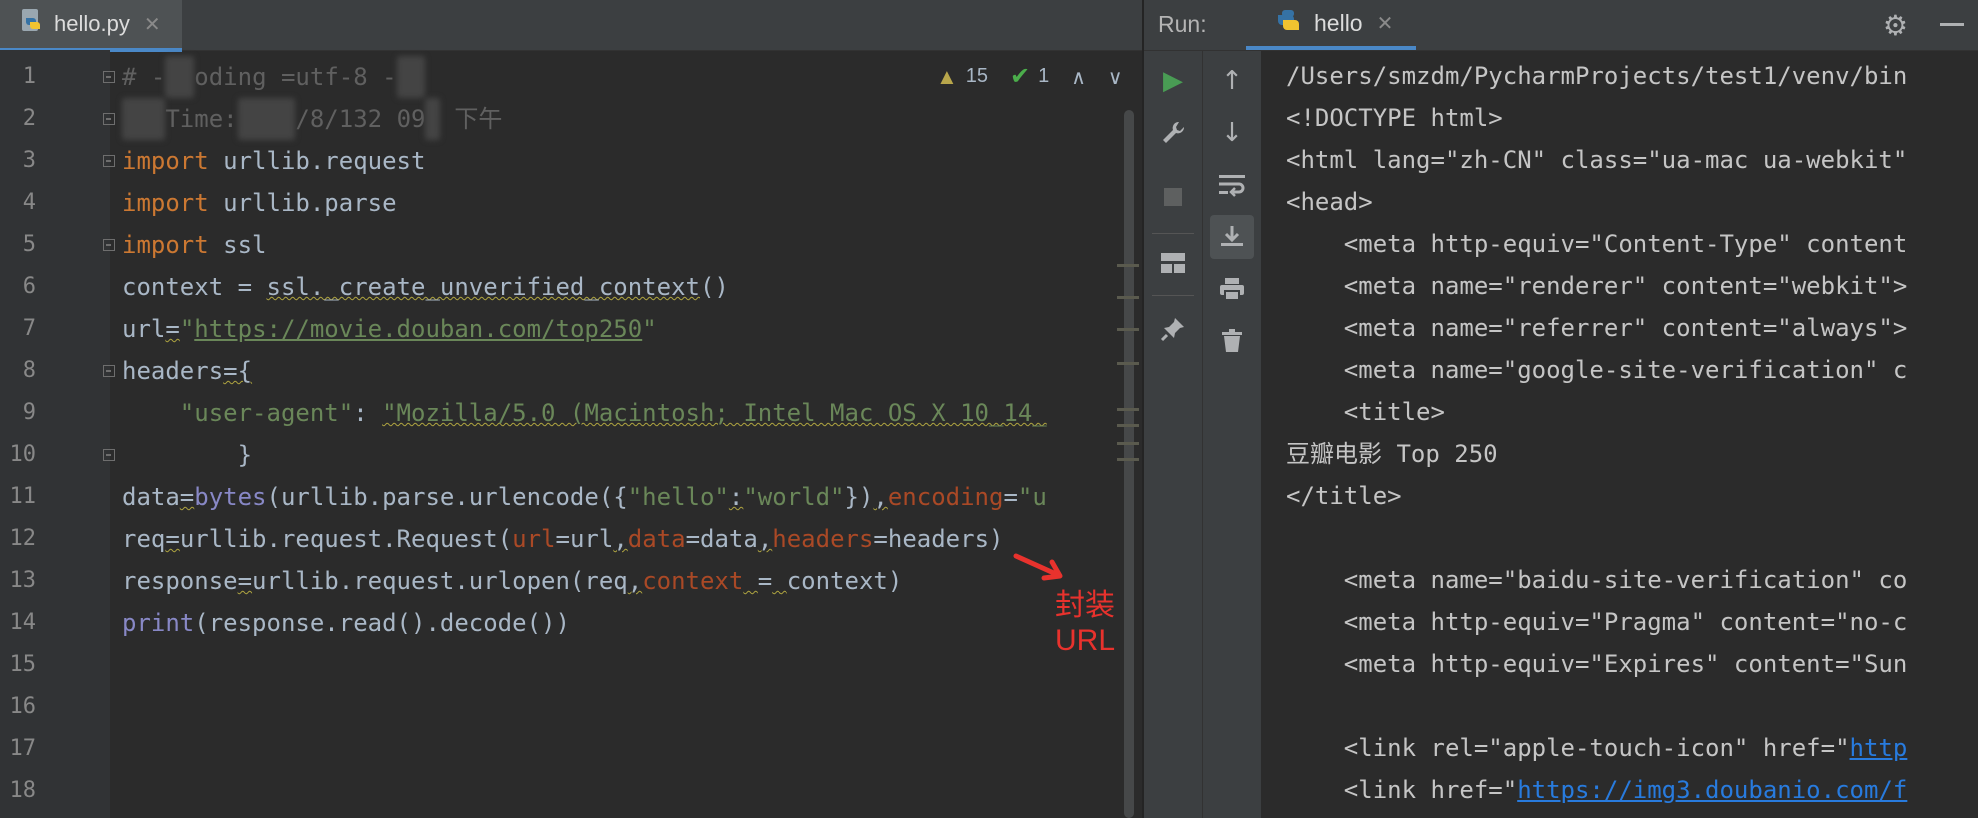 The width and height of the screenshot is (1978, 818). I want to click on code-token: # -, so click(144, 77).